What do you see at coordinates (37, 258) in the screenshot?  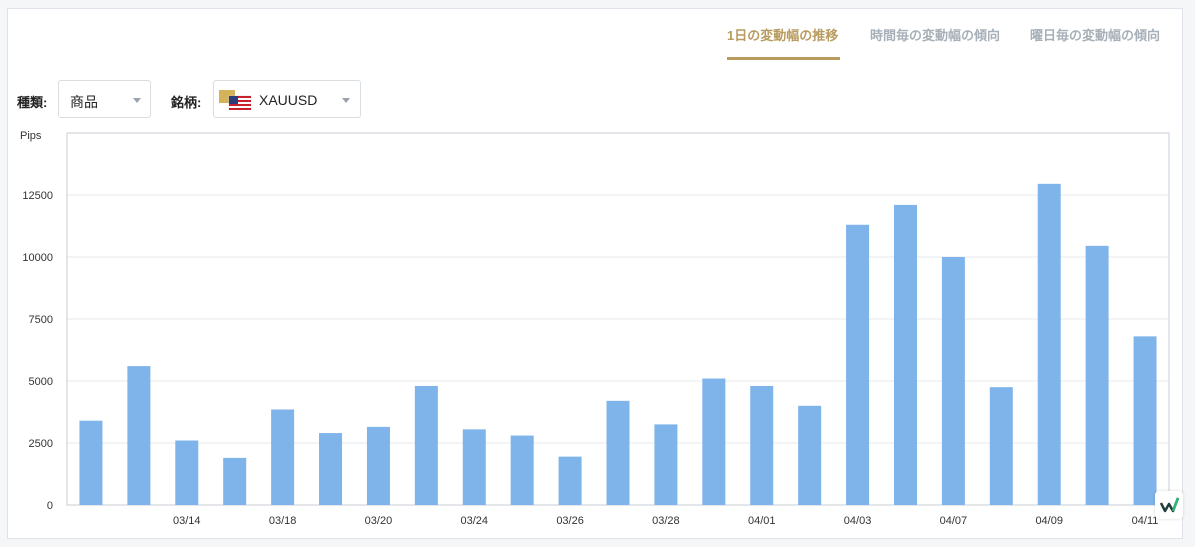 I see `y-tick-label: 10000` at bounding box center [37, 258].